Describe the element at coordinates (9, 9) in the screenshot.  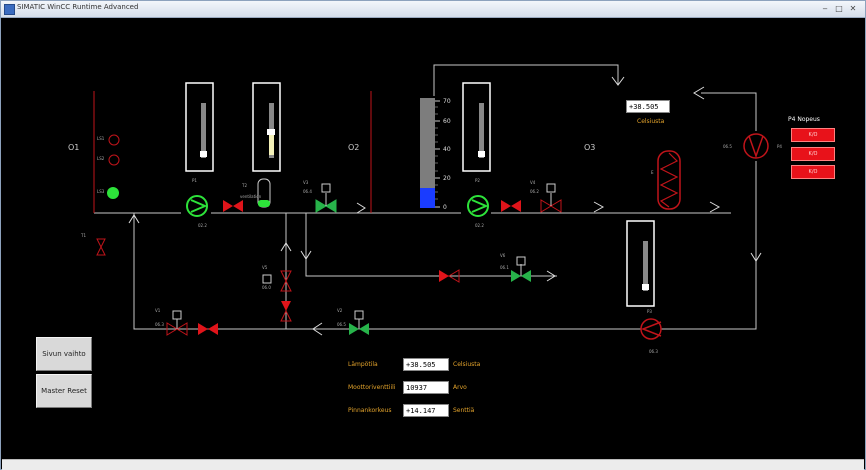
I see `app-icon` at that location.